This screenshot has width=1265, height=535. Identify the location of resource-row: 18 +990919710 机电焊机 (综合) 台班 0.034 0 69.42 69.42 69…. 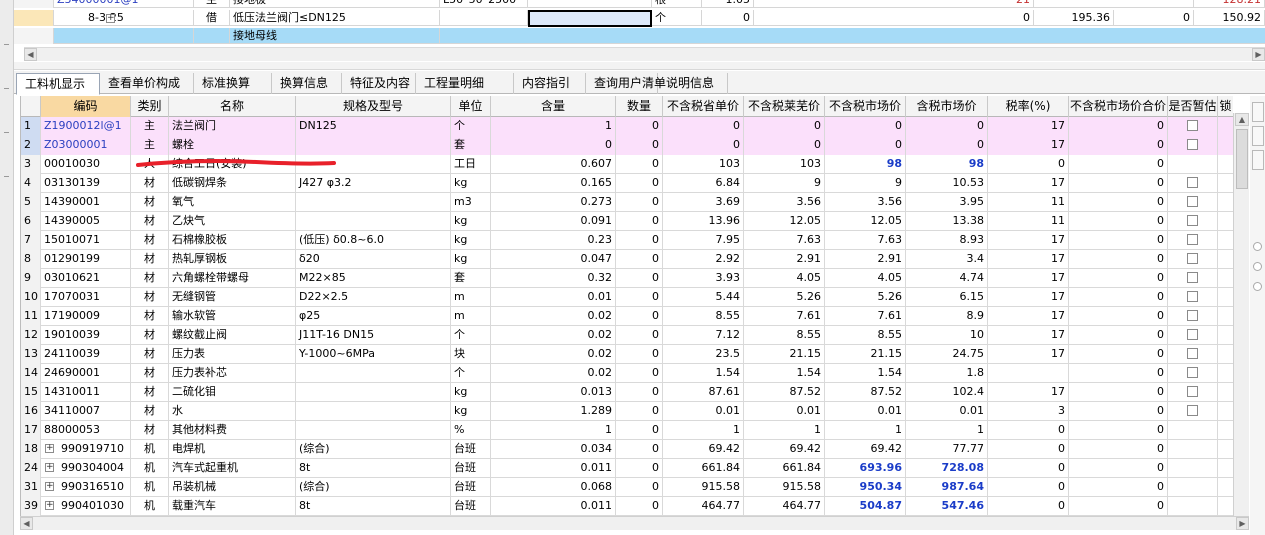
(627, 449).